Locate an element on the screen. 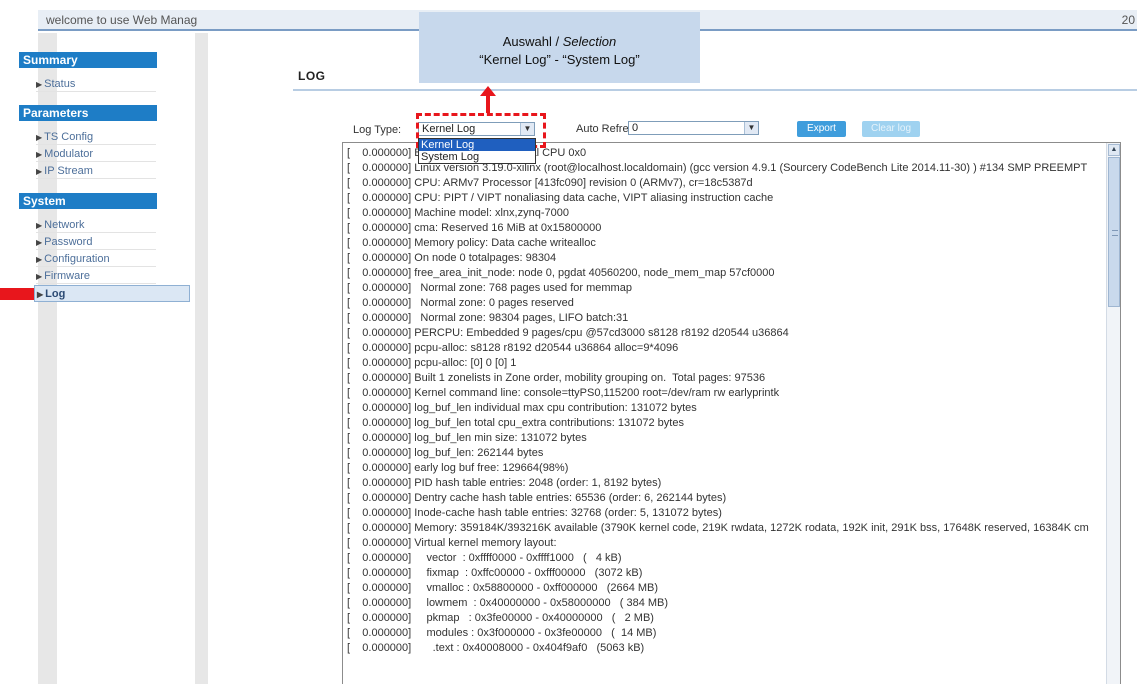  log-line: [ 0.000000] pcpu-alloc: [0] 0 [0] 1 is located at coordinates (432, 363).